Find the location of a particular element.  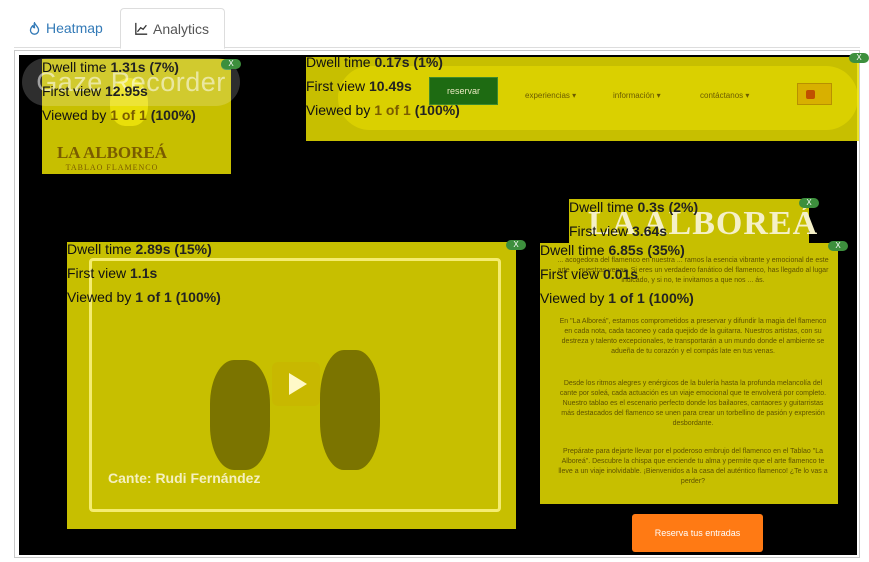

dwell-row: Dwell time 1.31s (7%) is located at coordinates (110, 67).